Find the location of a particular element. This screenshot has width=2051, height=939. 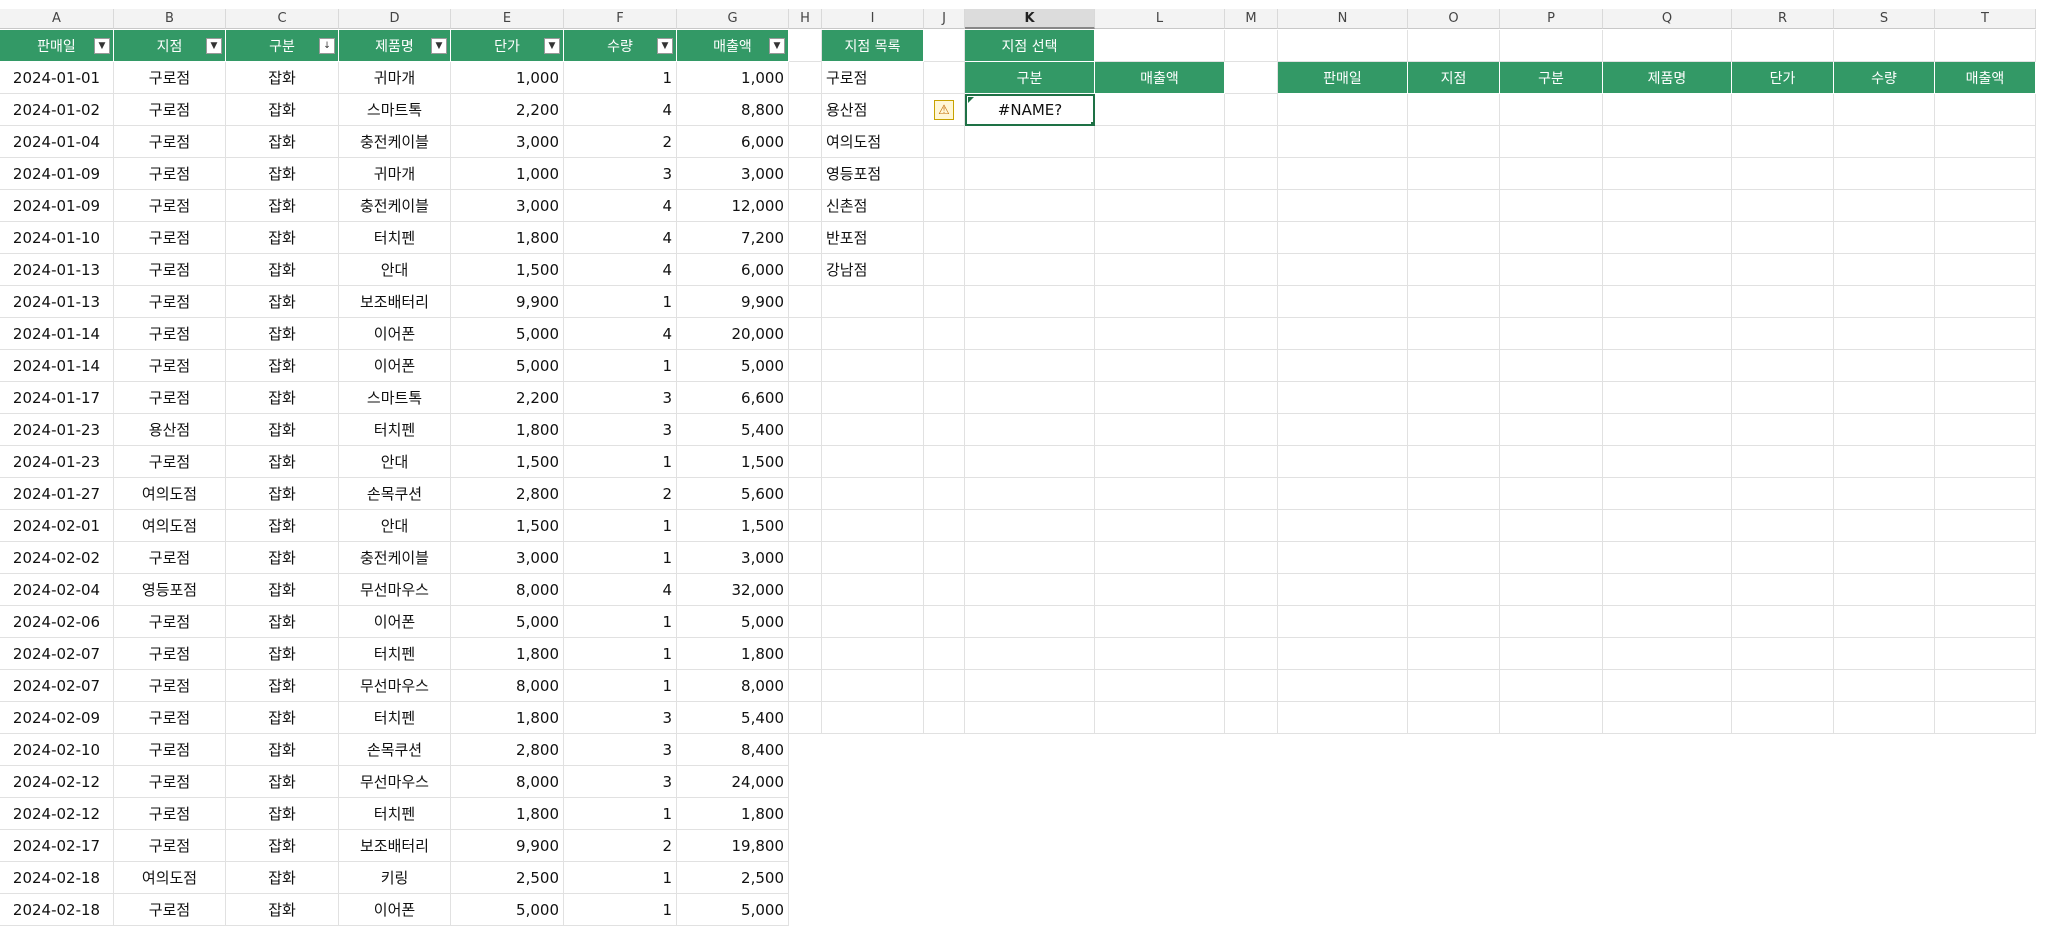

result-header-2: 구분 is located at coordinates (1551, 78).